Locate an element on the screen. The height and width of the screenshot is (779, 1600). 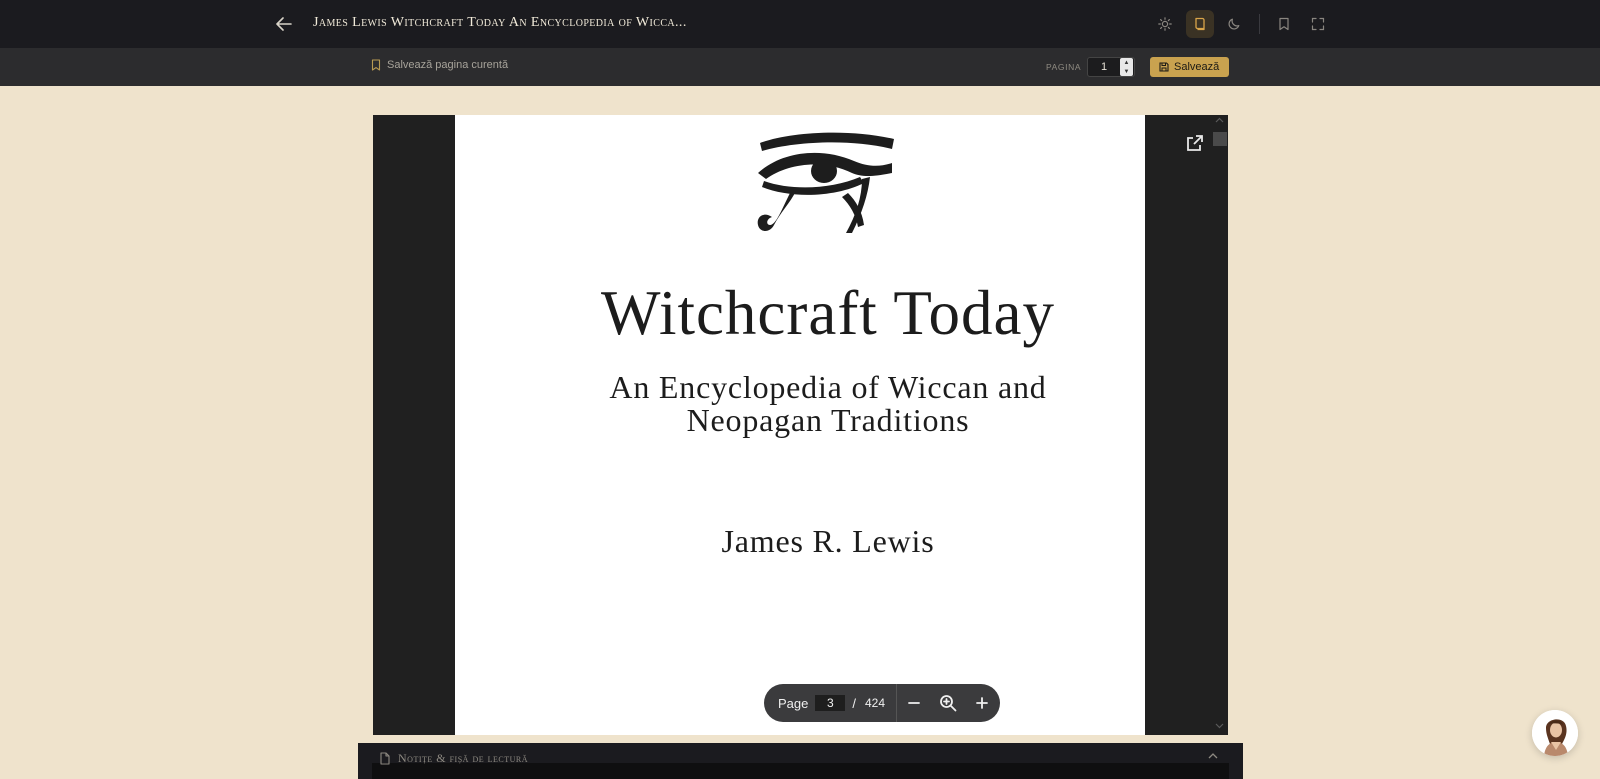
zoom-reset-button is located at coordinates (948, 703).